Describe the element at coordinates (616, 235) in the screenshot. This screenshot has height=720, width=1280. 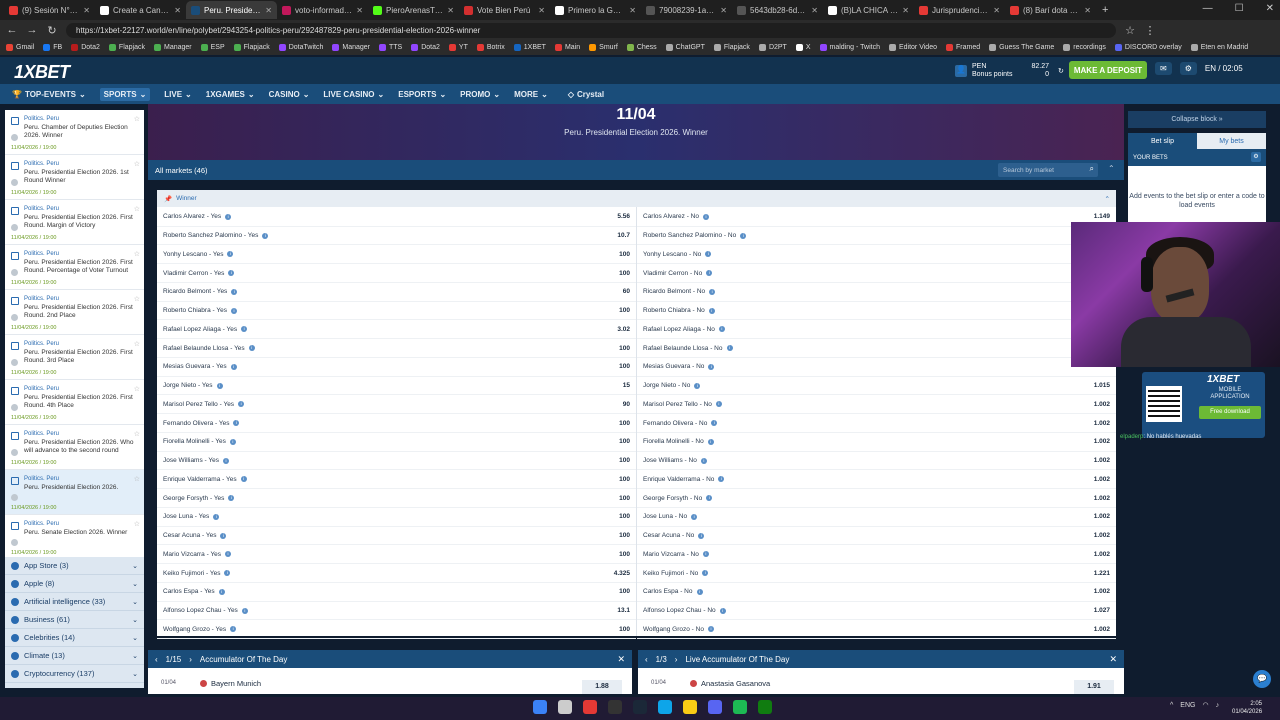
I see `odd-value: 10.7` at that location.